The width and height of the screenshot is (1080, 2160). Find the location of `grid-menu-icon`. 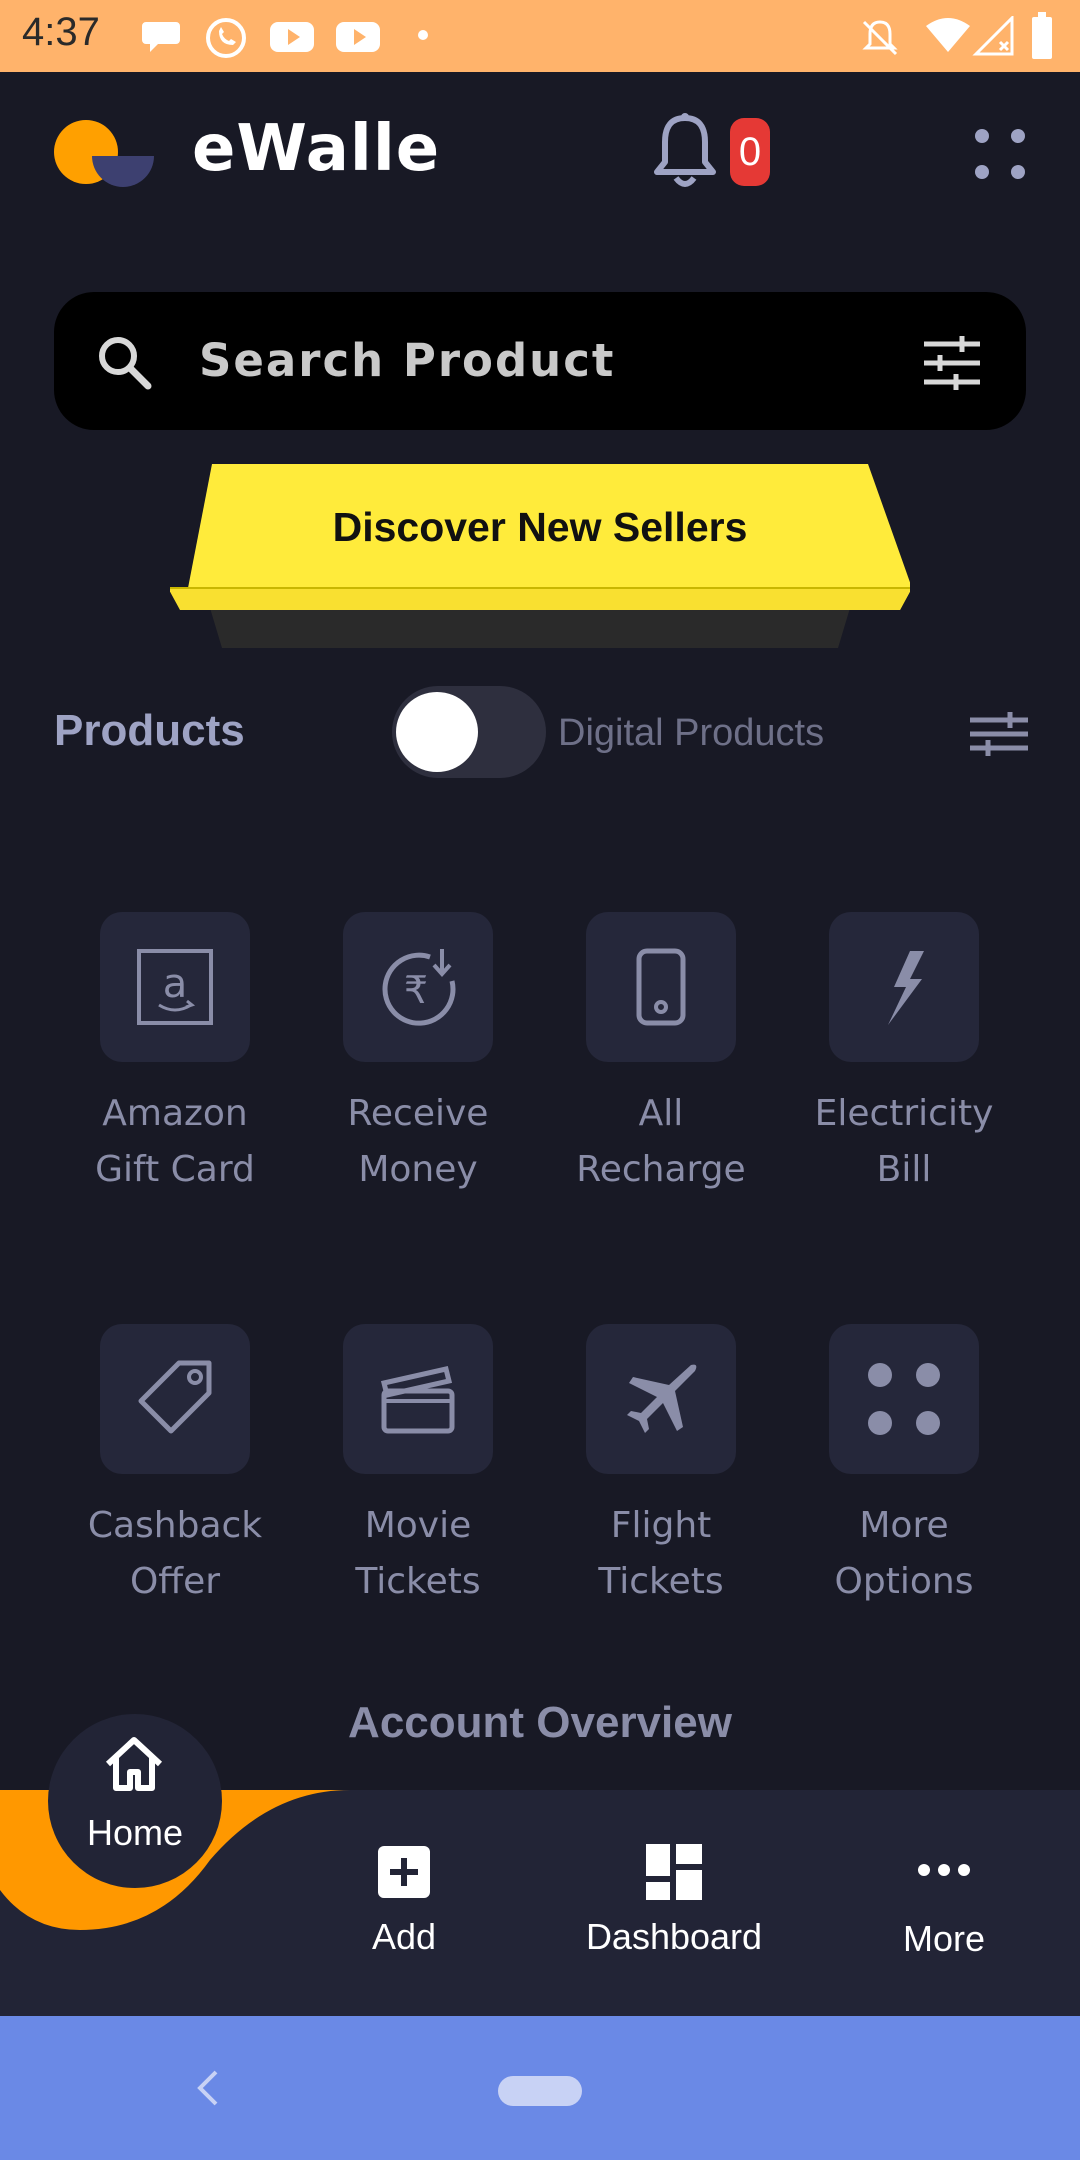

grid-menu-icon is located at coordinates (1000, 154).